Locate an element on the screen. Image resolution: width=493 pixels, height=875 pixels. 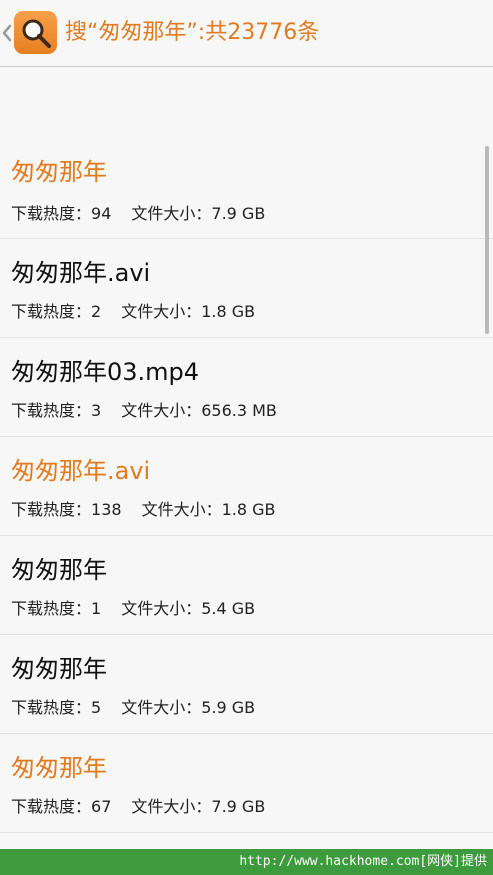
result-meta: 下载热度：67 文件大小：7.9 GB is located at coordinates (138, 807).